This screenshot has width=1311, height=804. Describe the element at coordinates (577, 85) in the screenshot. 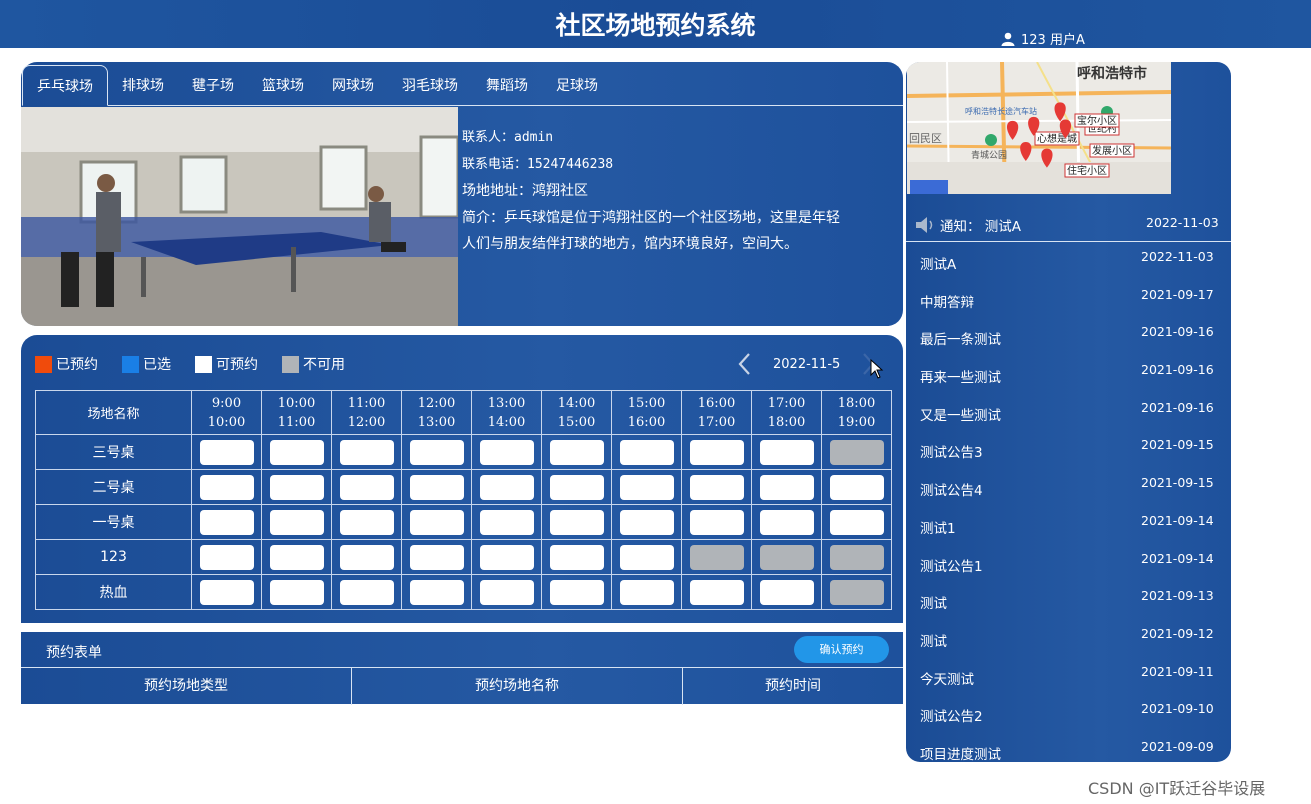

I see `tab-7: 足球场` at that location.